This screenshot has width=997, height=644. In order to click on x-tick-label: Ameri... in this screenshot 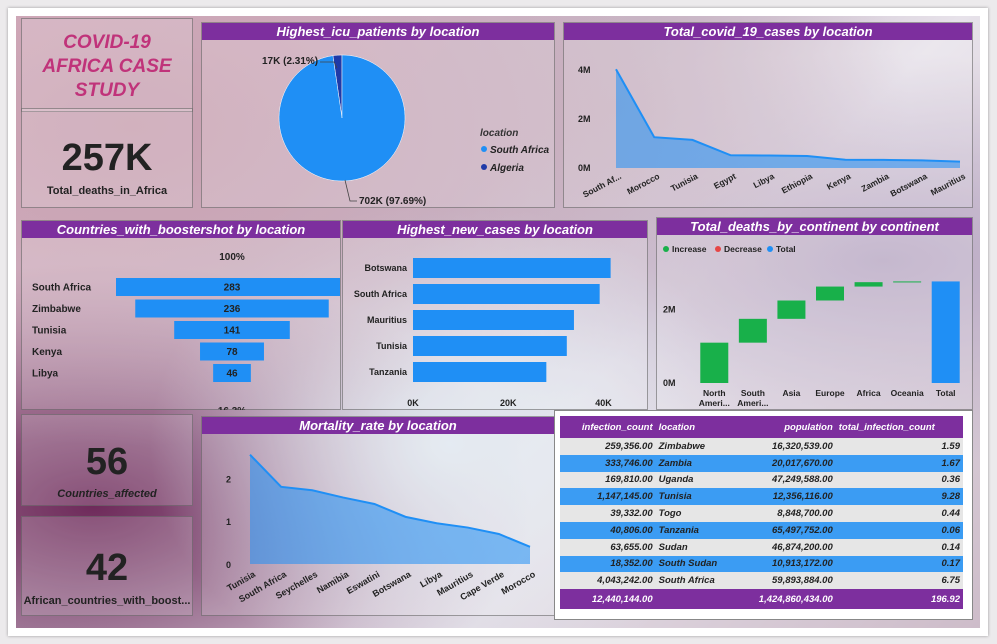, I will do `click(714, 403)`.